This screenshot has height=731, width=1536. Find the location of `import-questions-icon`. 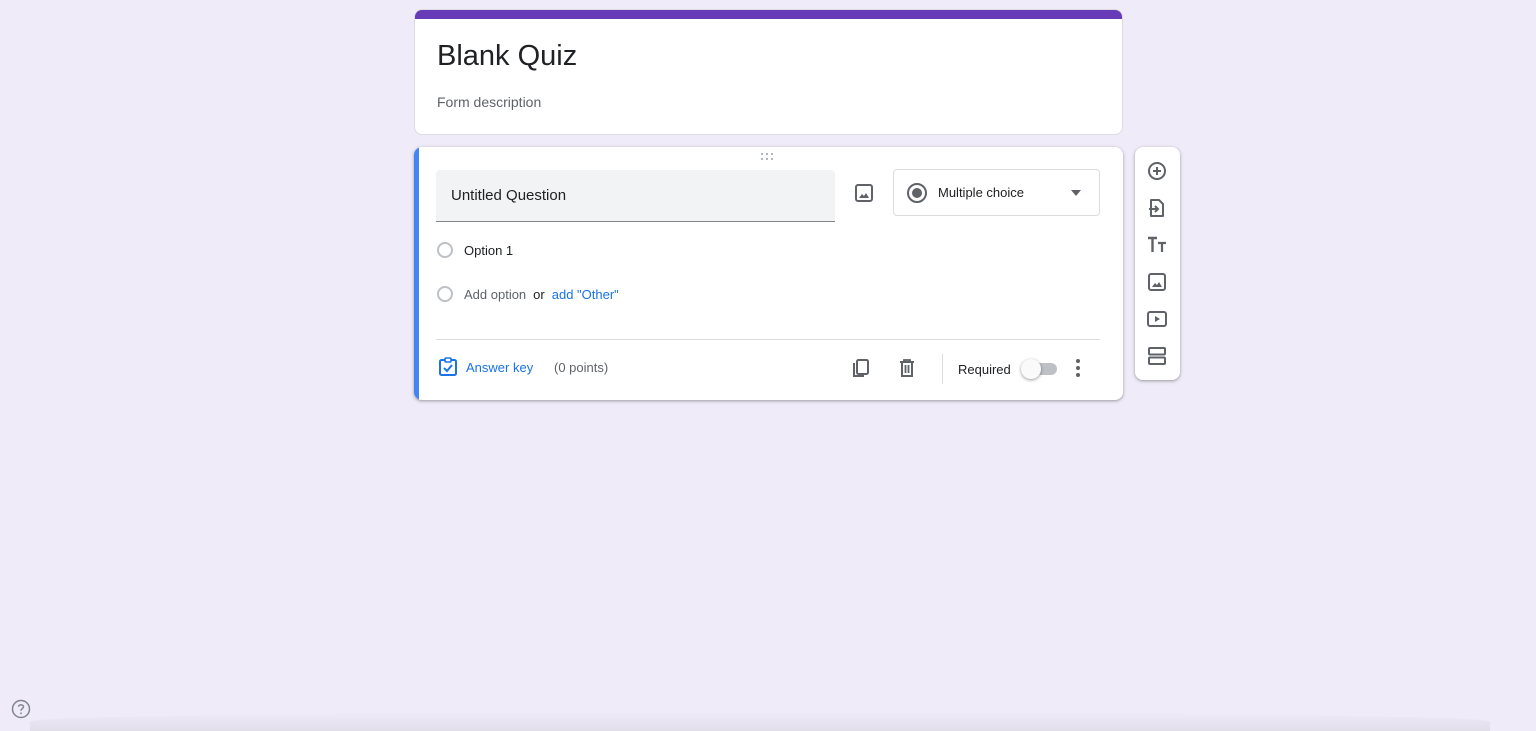

import-questions-icon is located at coordinates (1157, 208).